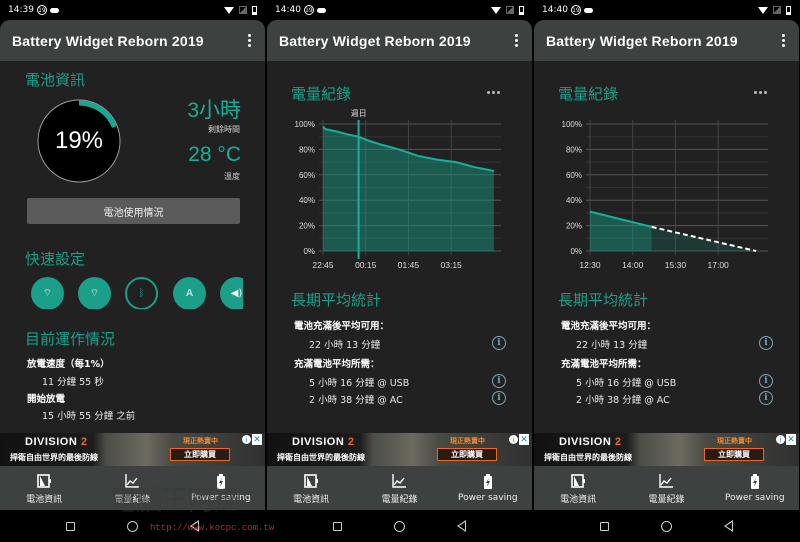  I want to click on avail-value: 22 小時 13 分鐘, so click(612, 345).